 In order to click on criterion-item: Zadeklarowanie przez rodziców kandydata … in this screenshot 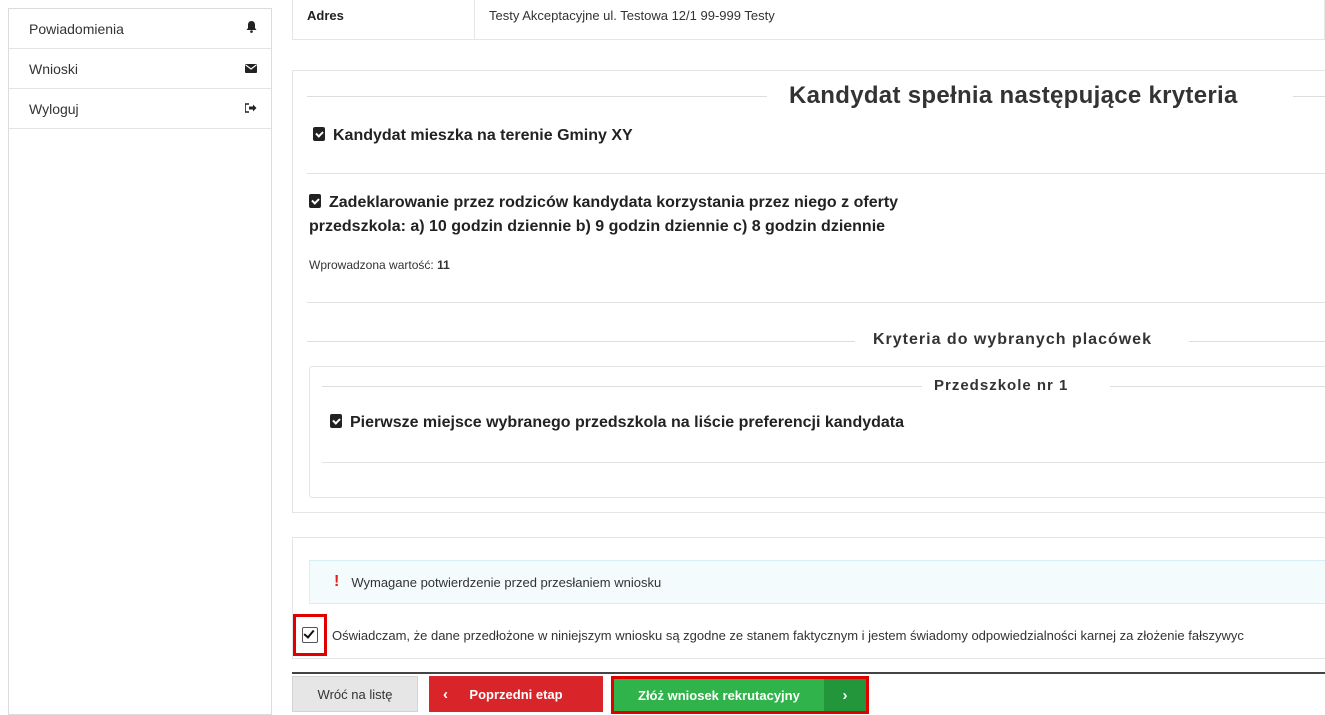, I will do `click(603, 215)`.